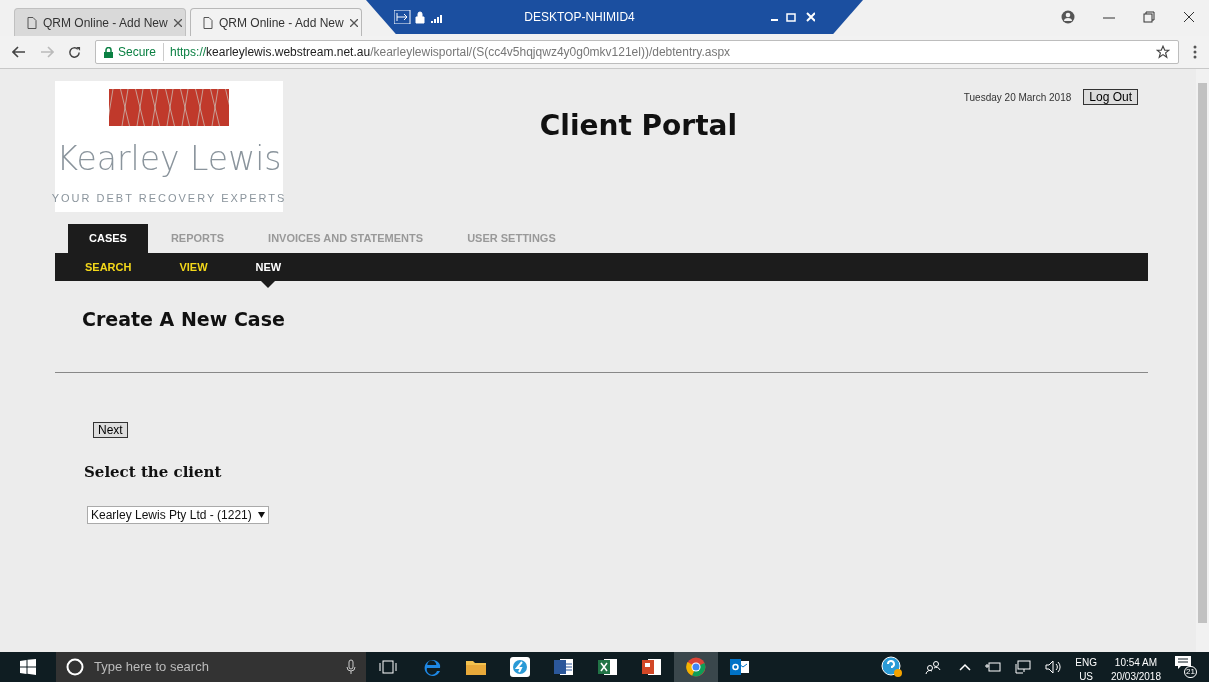 This screenshot has height=682, width=1209. I want to click on window-controls-icon, so click(793, 17).